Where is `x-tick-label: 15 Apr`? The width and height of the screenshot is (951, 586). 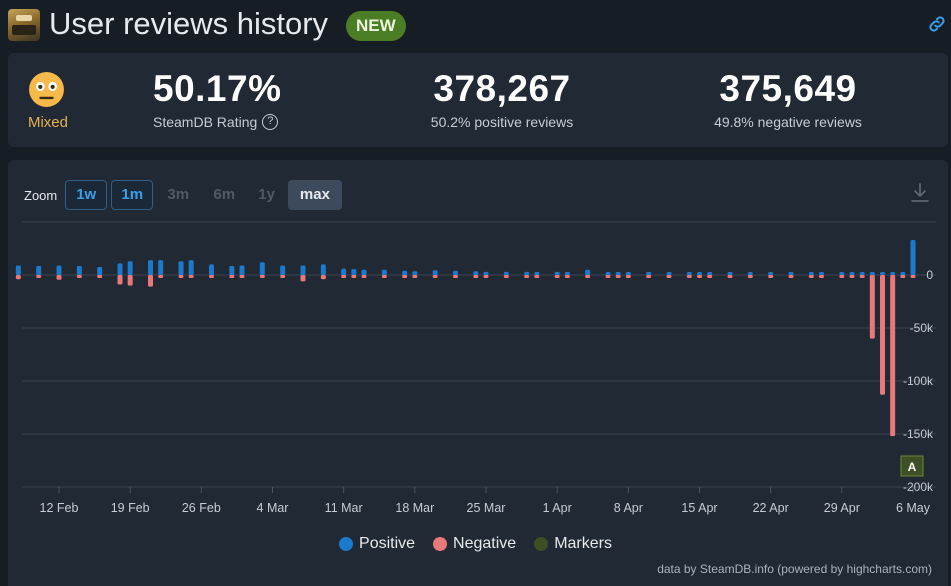
x-tick-label: 15 Apr is located at coordinates (699, 508).